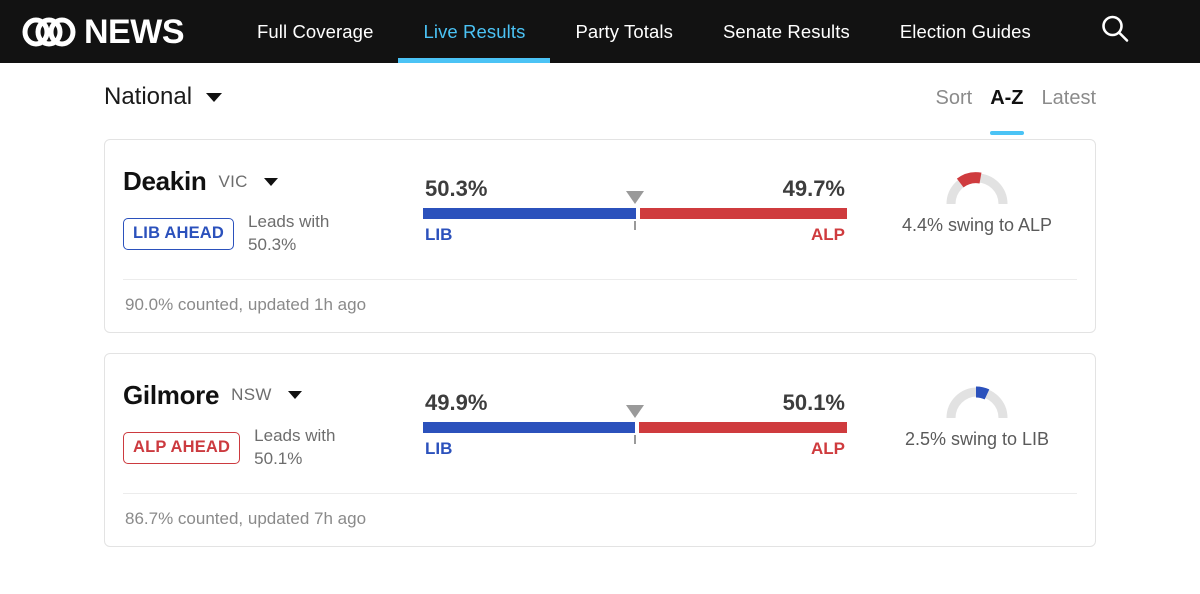 This screenshot has width=1200, height=594. I want to click on seat-card-footer: 90.0% counted, updated 1h ago, so click(246, 304).